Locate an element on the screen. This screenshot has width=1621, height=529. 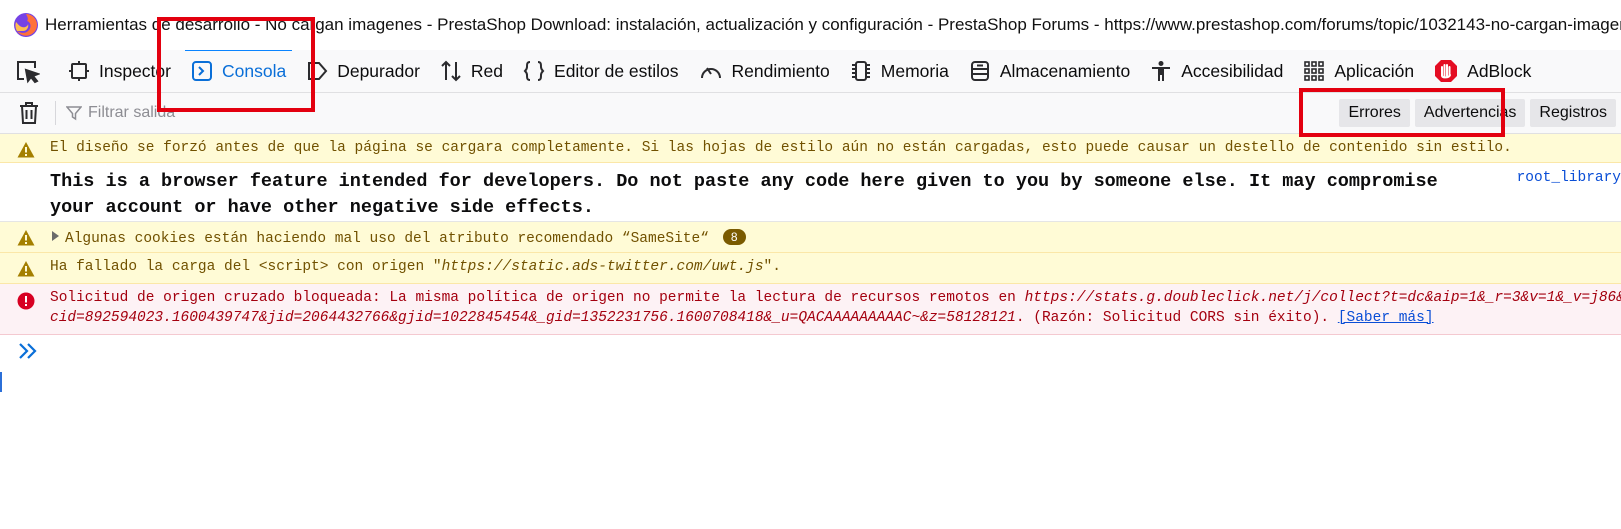
tab-network: Red is located at coordinates (471, 71).